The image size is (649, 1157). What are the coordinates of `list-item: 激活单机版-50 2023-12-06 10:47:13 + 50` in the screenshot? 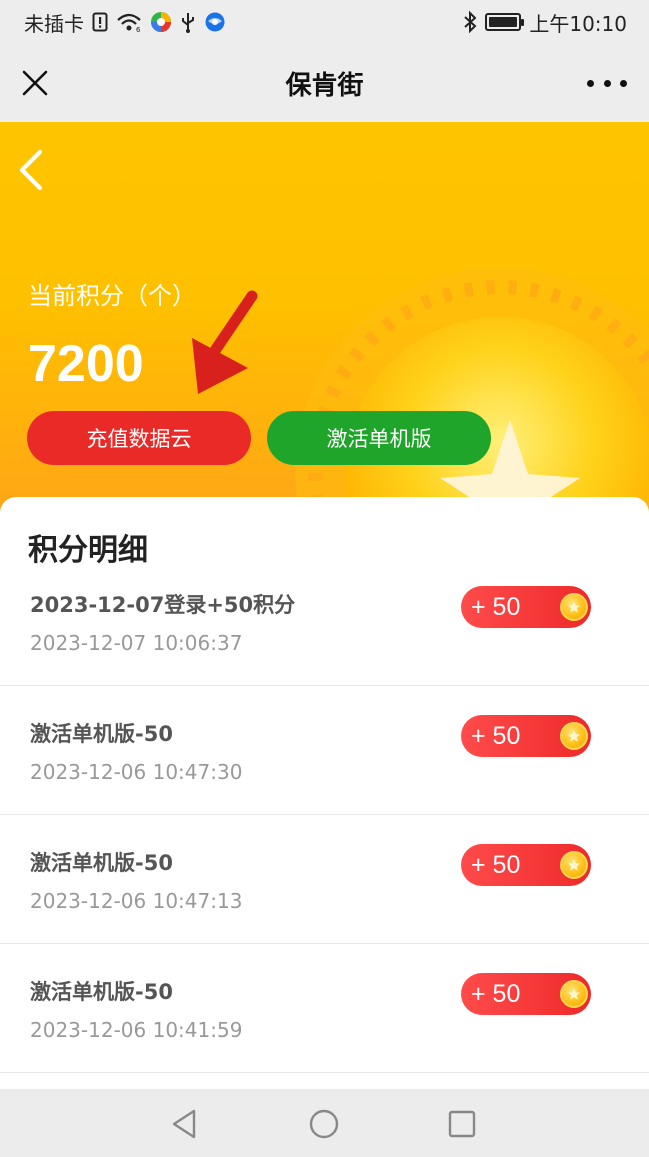 It's located at (324, 879).